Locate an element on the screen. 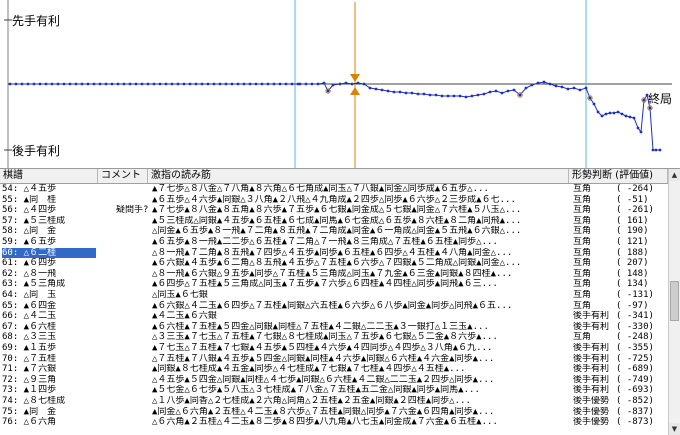 Image resolution: width=680 pixels, height=435 pixels. game-end-label: 終局 is located at coordinates (660, 99).